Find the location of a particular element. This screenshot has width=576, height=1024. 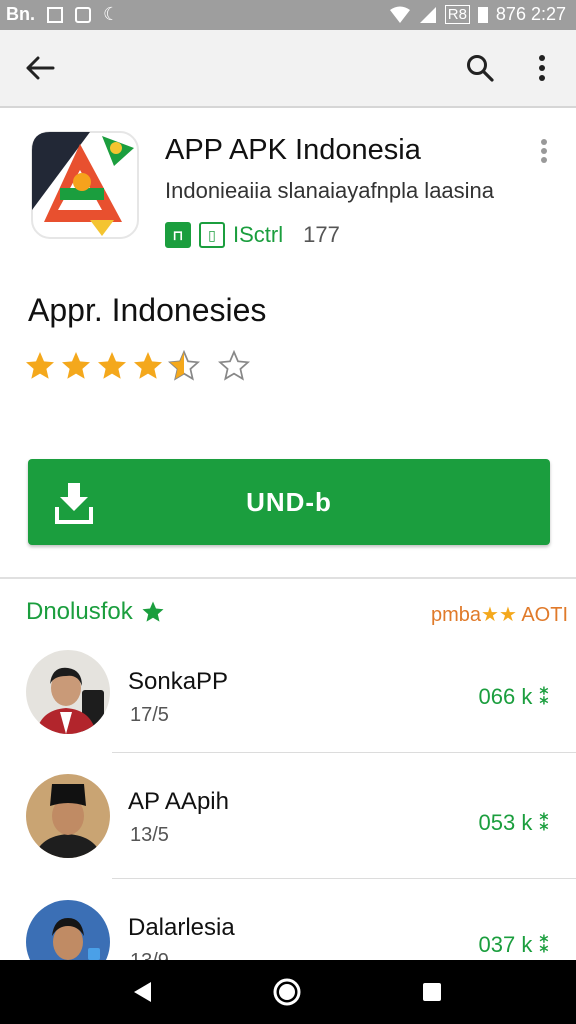

star-half-icon is located at coordinates (184, 365).